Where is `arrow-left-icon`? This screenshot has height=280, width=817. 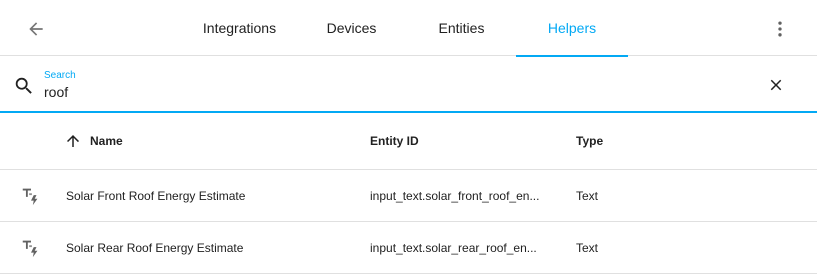
arrow-left-icon is located at coordinates (36, 29).